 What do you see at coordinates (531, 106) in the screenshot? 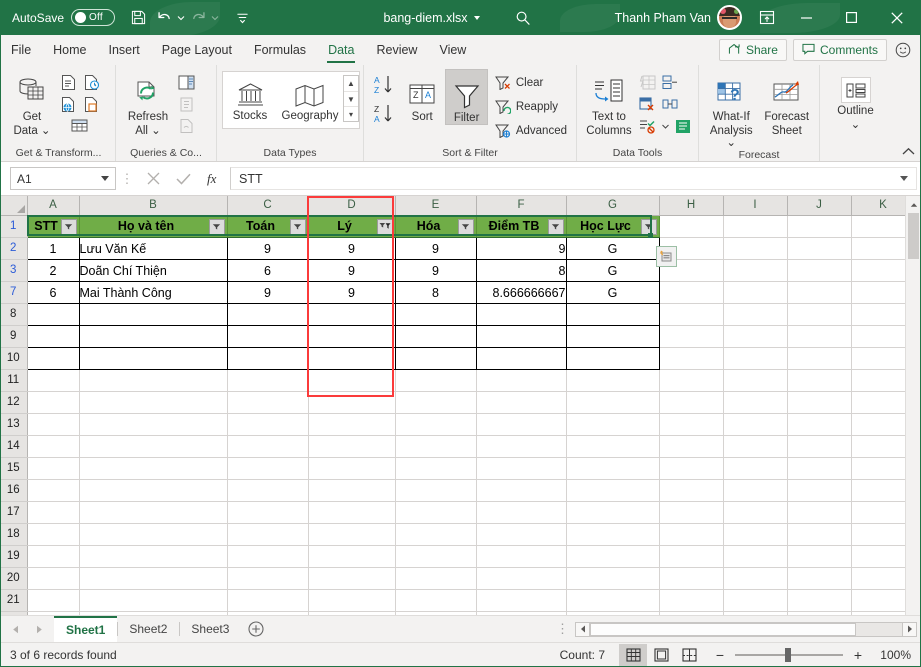
I see `reapply-filter-button: Reapply` at bounding box center [531, 106].